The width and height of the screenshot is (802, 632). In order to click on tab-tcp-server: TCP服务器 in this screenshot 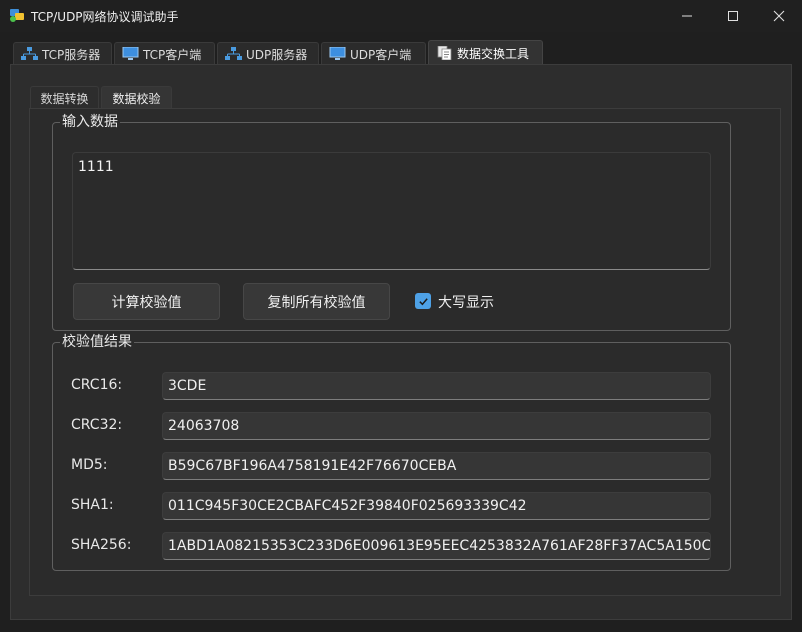, I will do `click(62, 53)`.